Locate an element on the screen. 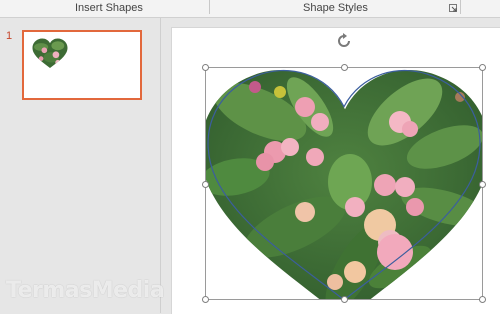 Image resolution: width=500 pixels, height=314 pixels. insert-shapes-group-label: Insert Shapes is located at coordinates (109, 8).